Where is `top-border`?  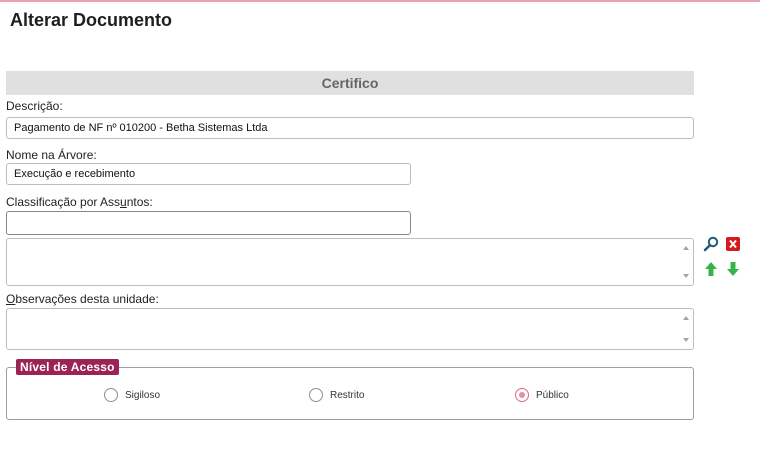 top-border is located at coordinates (380, 1).